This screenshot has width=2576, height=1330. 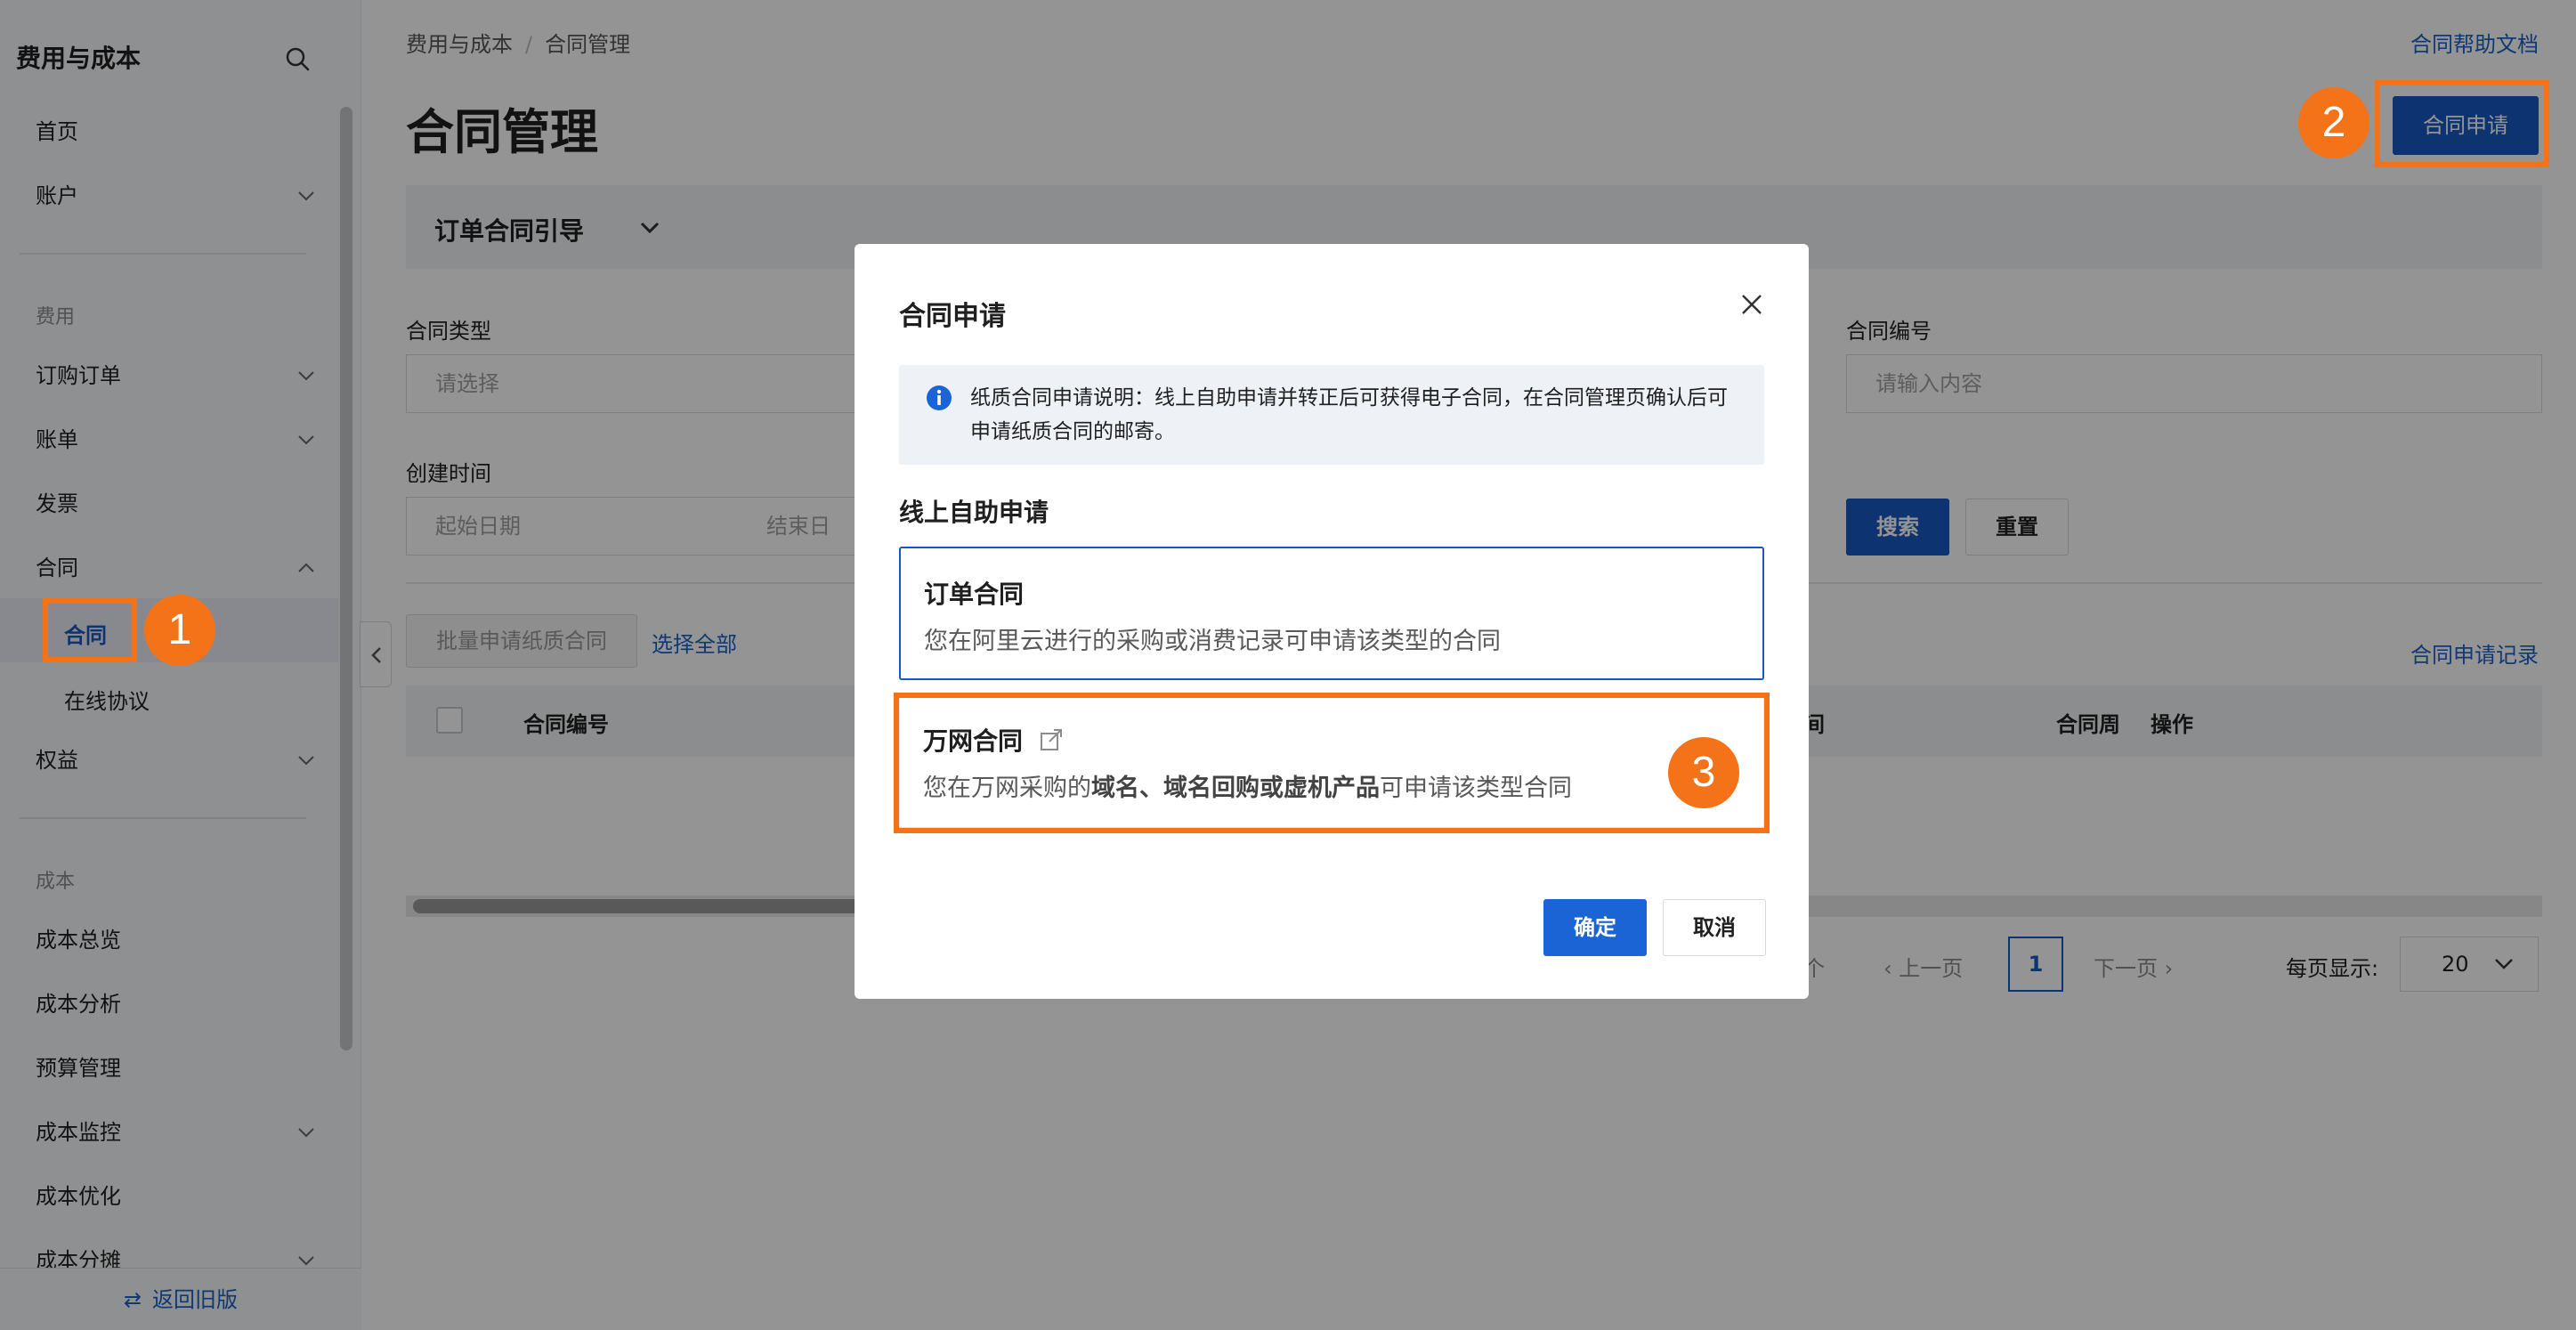 I want to click on callout-highlight-apply, so click(x=2462, y=123).